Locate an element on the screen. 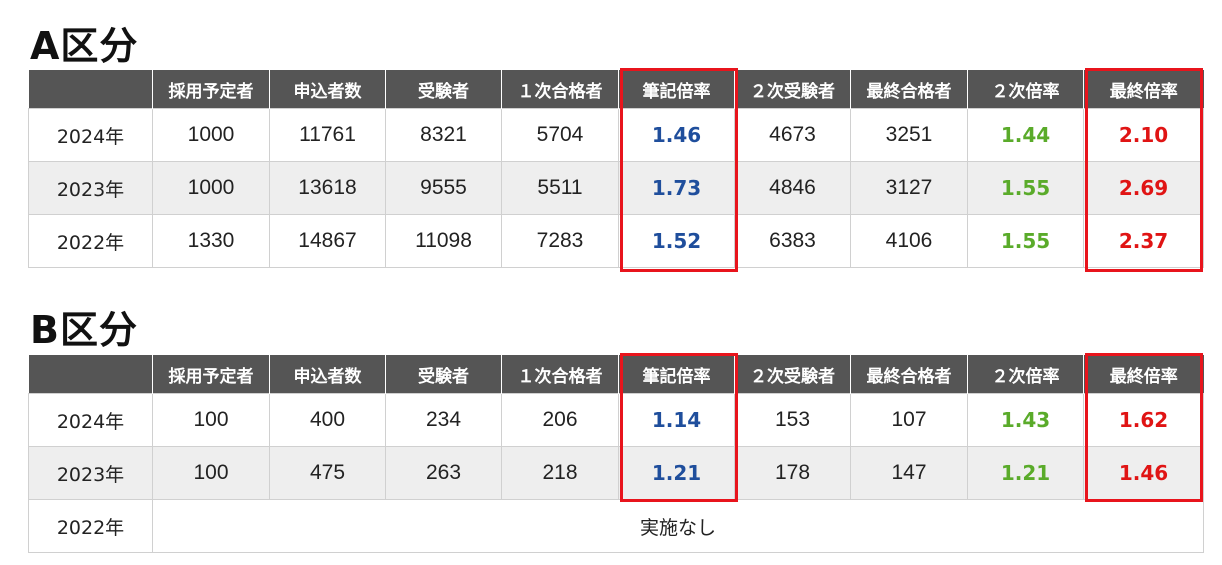 The height and width of the screenshot is (565, 1222). second-rate-cell: 1.44 is located at coordinates (1025, 135).